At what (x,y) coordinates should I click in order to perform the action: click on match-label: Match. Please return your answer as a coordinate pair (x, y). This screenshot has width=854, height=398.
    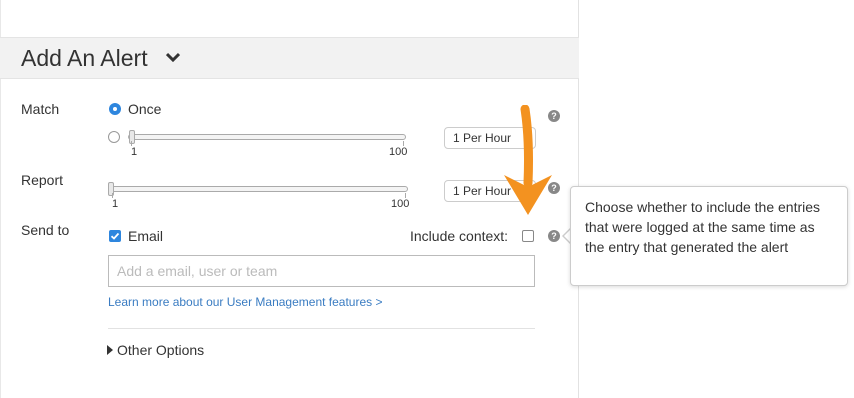
    Looking at the image, I should click on (40, 109).